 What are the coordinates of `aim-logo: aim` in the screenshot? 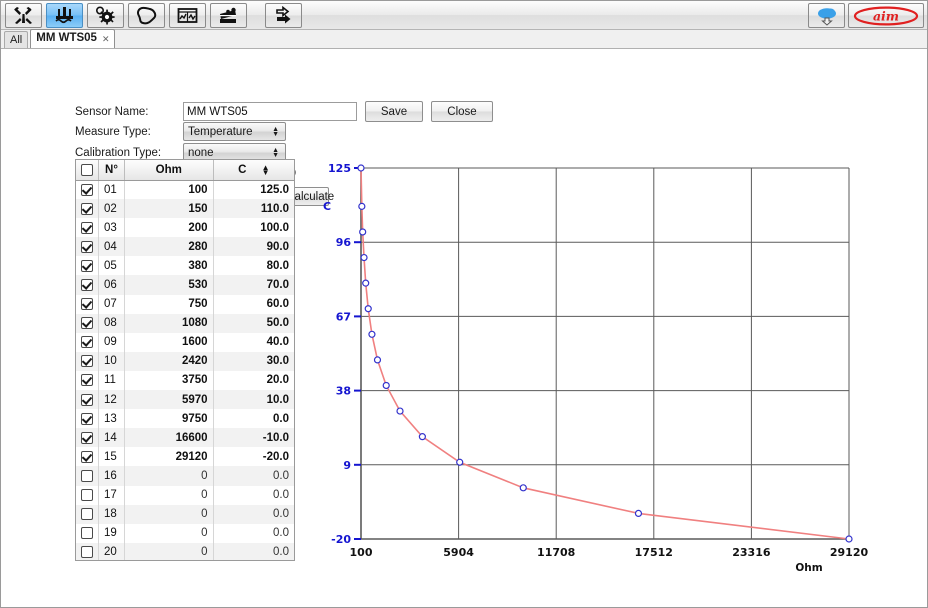 It's located at (886, 15).